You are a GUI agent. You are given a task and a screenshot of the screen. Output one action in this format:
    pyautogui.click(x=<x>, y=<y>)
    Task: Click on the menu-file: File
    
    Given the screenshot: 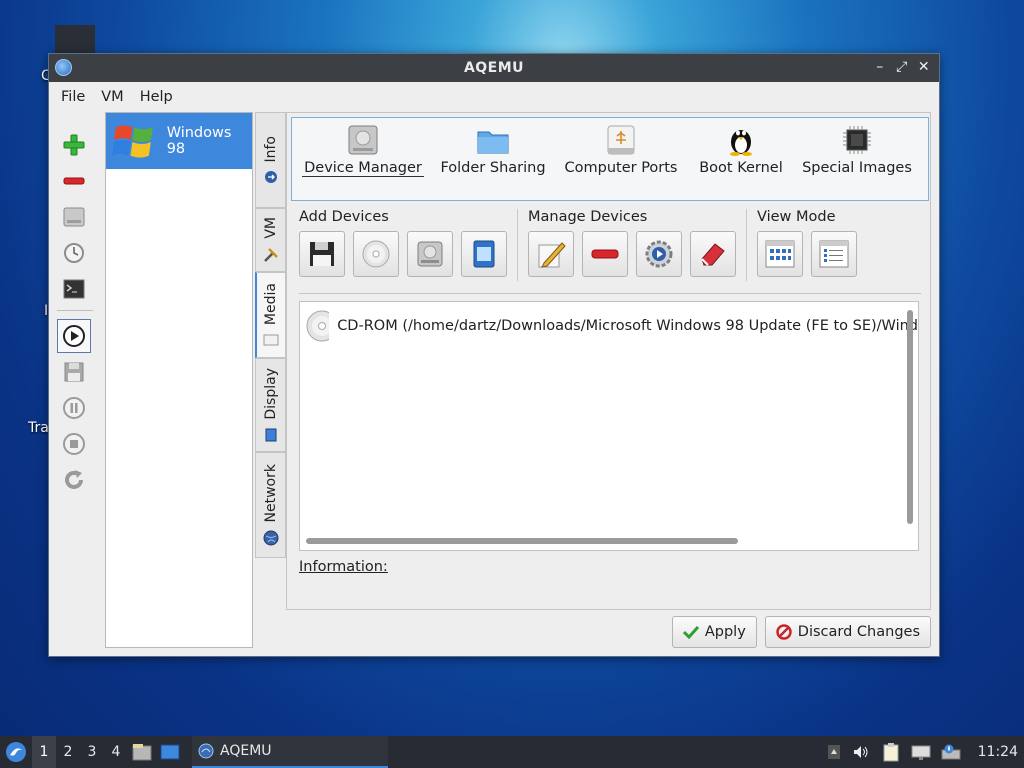 What is the action you would take?
    pyautogui.click(x=73, y=97)
    